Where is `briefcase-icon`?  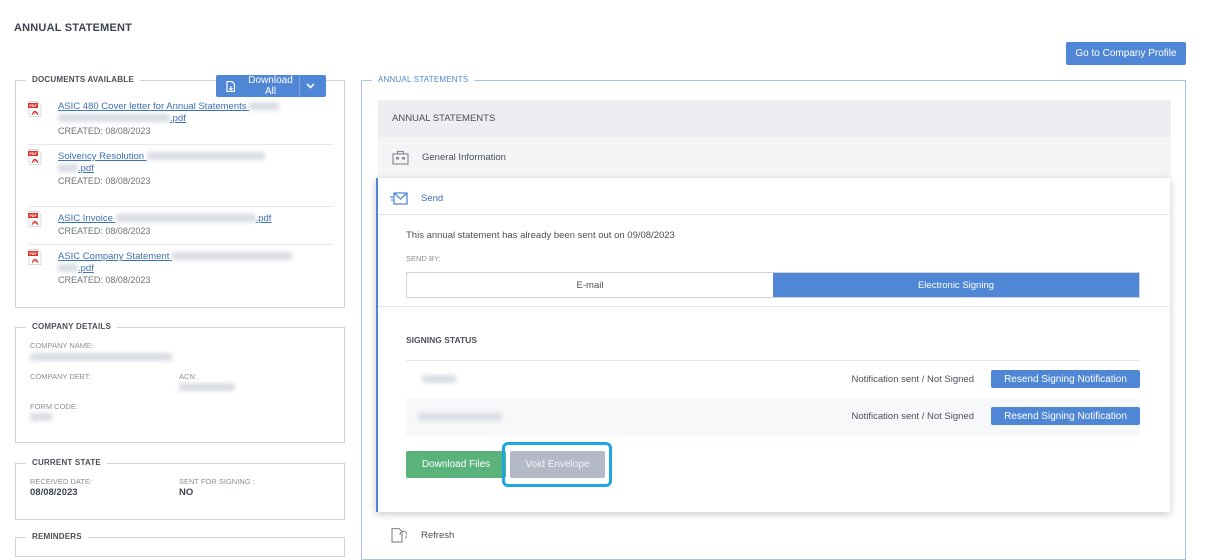
briefcase-icon is located at coordinates (400, 157).